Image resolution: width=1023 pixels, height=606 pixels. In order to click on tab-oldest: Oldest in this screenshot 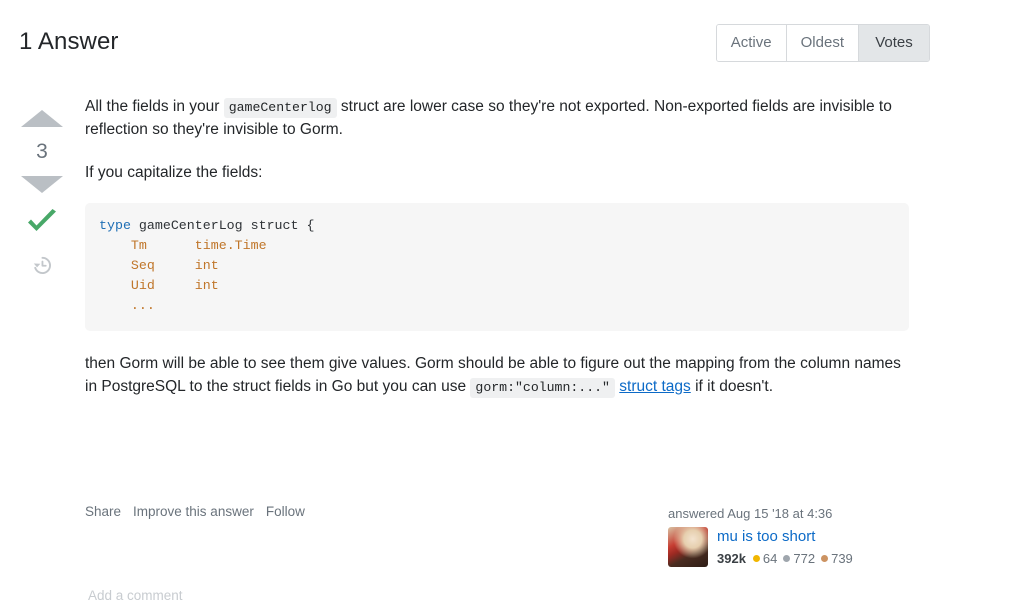, I will do `click(822, 43)`.